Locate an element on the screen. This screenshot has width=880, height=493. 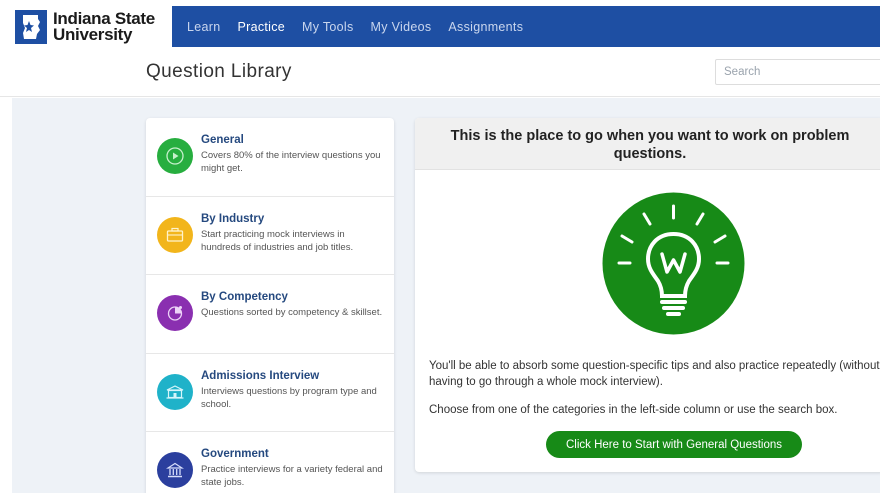
state-map-icon is located at coordinates (31, 27).